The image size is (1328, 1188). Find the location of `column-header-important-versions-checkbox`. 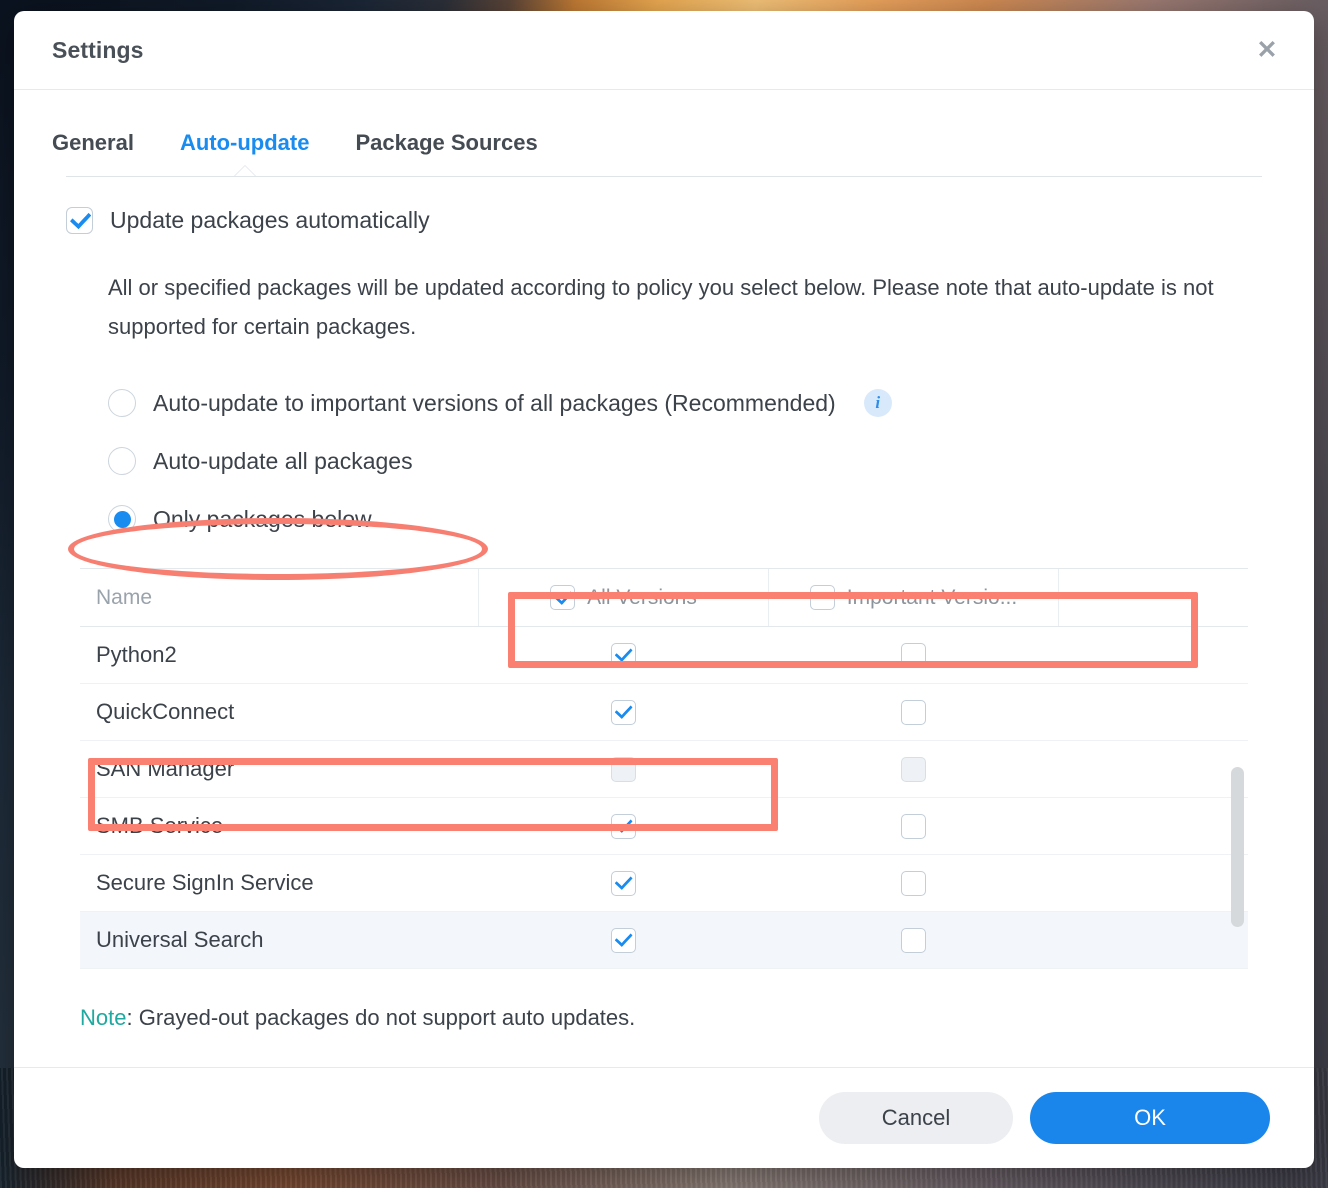

column-header-important-versions-checkbox is located at coordinates (822, 598).